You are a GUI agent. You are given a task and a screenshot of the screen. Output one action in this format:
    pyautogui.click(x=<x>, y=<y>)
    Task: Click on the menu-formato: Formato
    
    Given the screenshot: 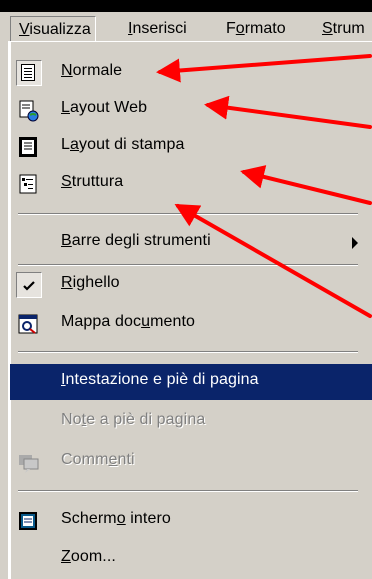 What is the action you would take?
    pyautogui.click(x=256, y=29)
    